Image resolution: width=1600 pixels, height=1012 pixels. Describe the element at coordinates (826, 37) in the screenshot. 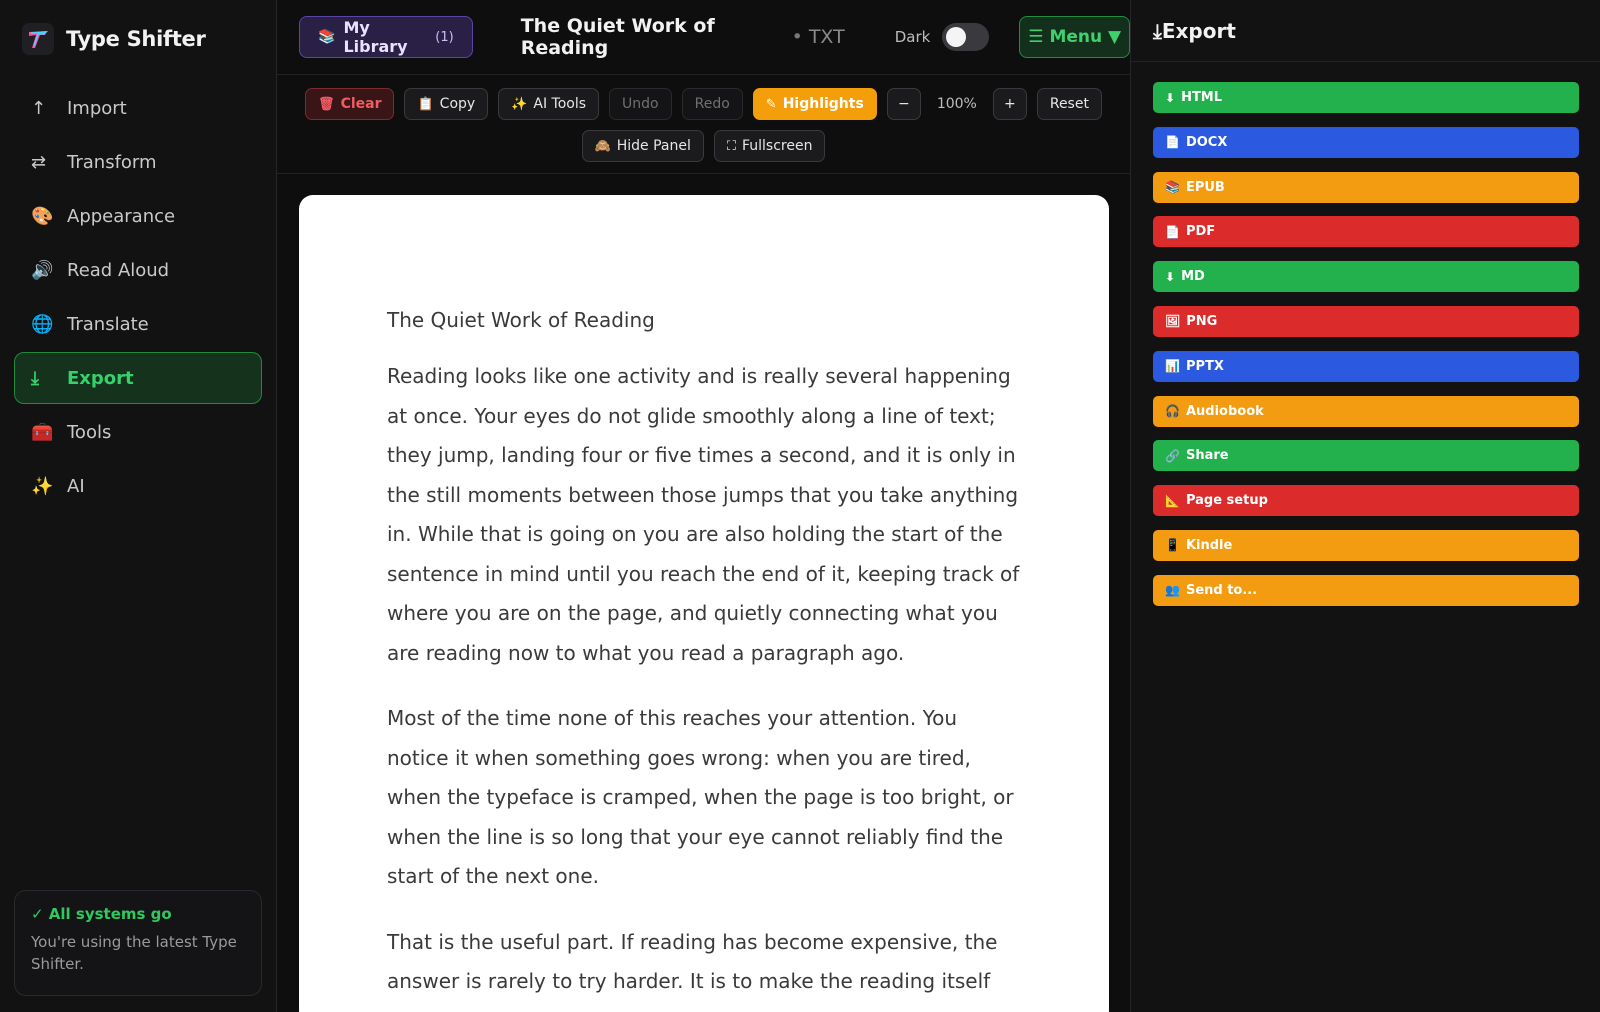

I see `document-type-label: TXT` at that location.